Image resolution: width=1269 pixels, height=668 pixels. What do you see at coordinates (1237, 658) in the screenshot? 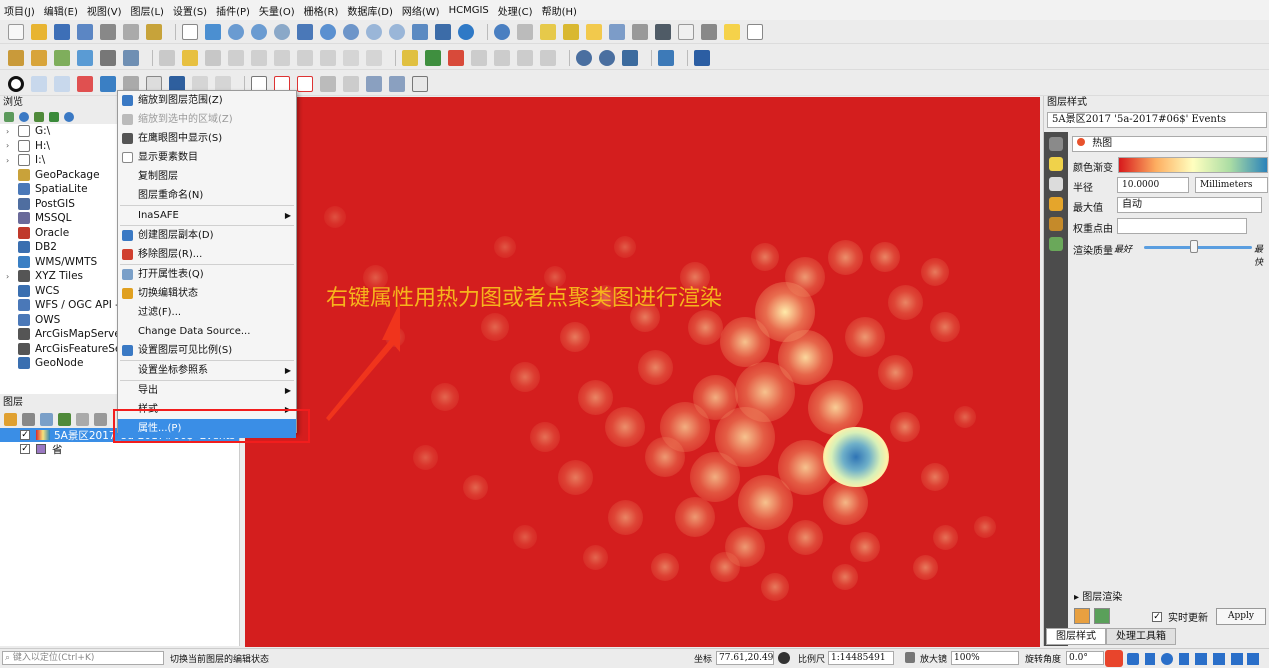
I see `ime-shirt-icon` at bounding box center [1237, 658].